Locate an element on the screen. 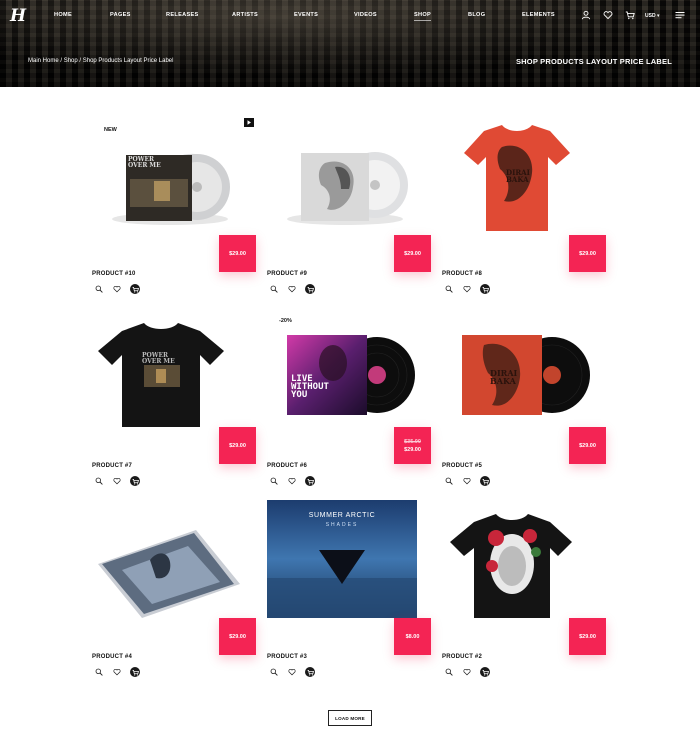  product-name: PRODUCT #6 is located at coordinates (287, 466).